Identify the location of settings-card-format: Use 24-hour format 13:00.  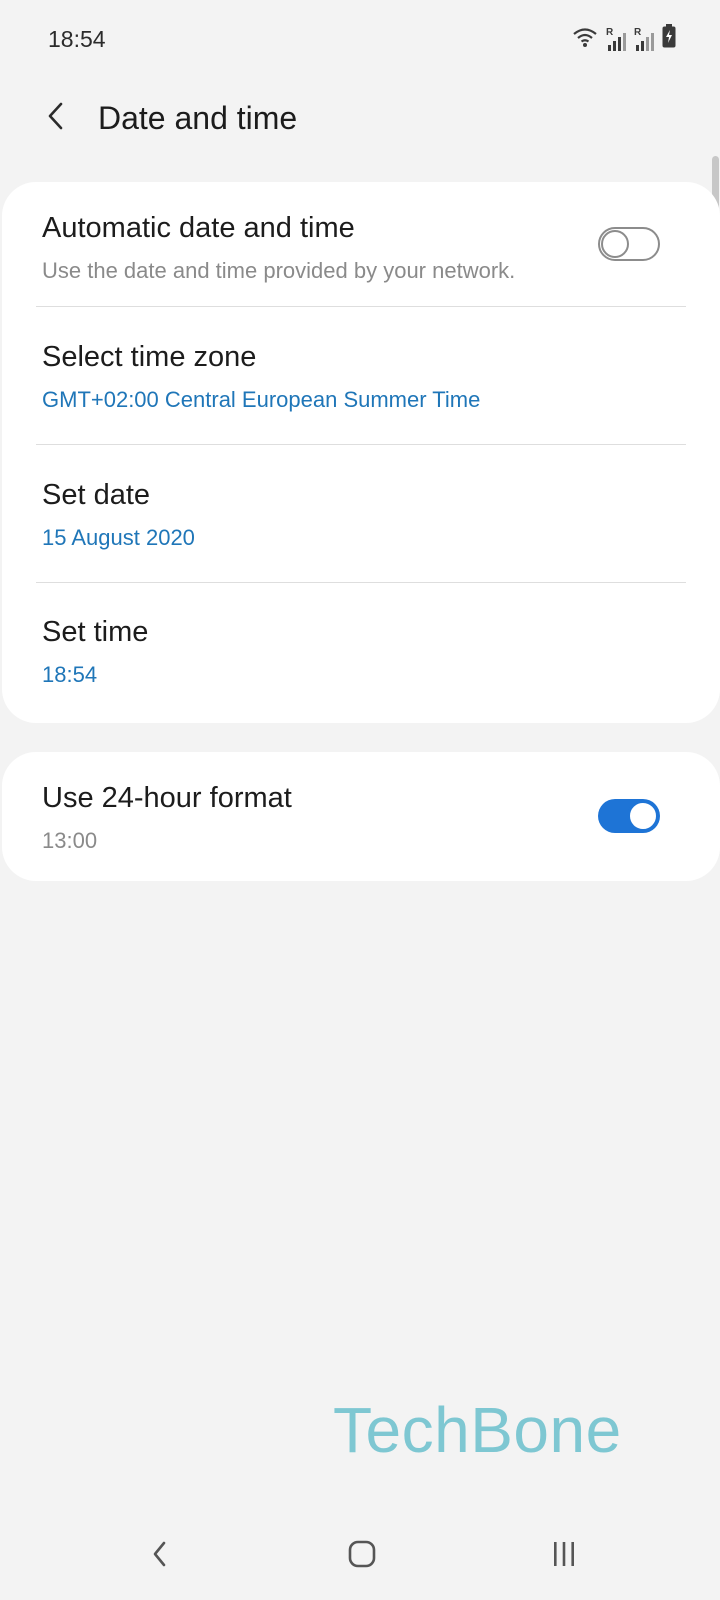
(361, 816).